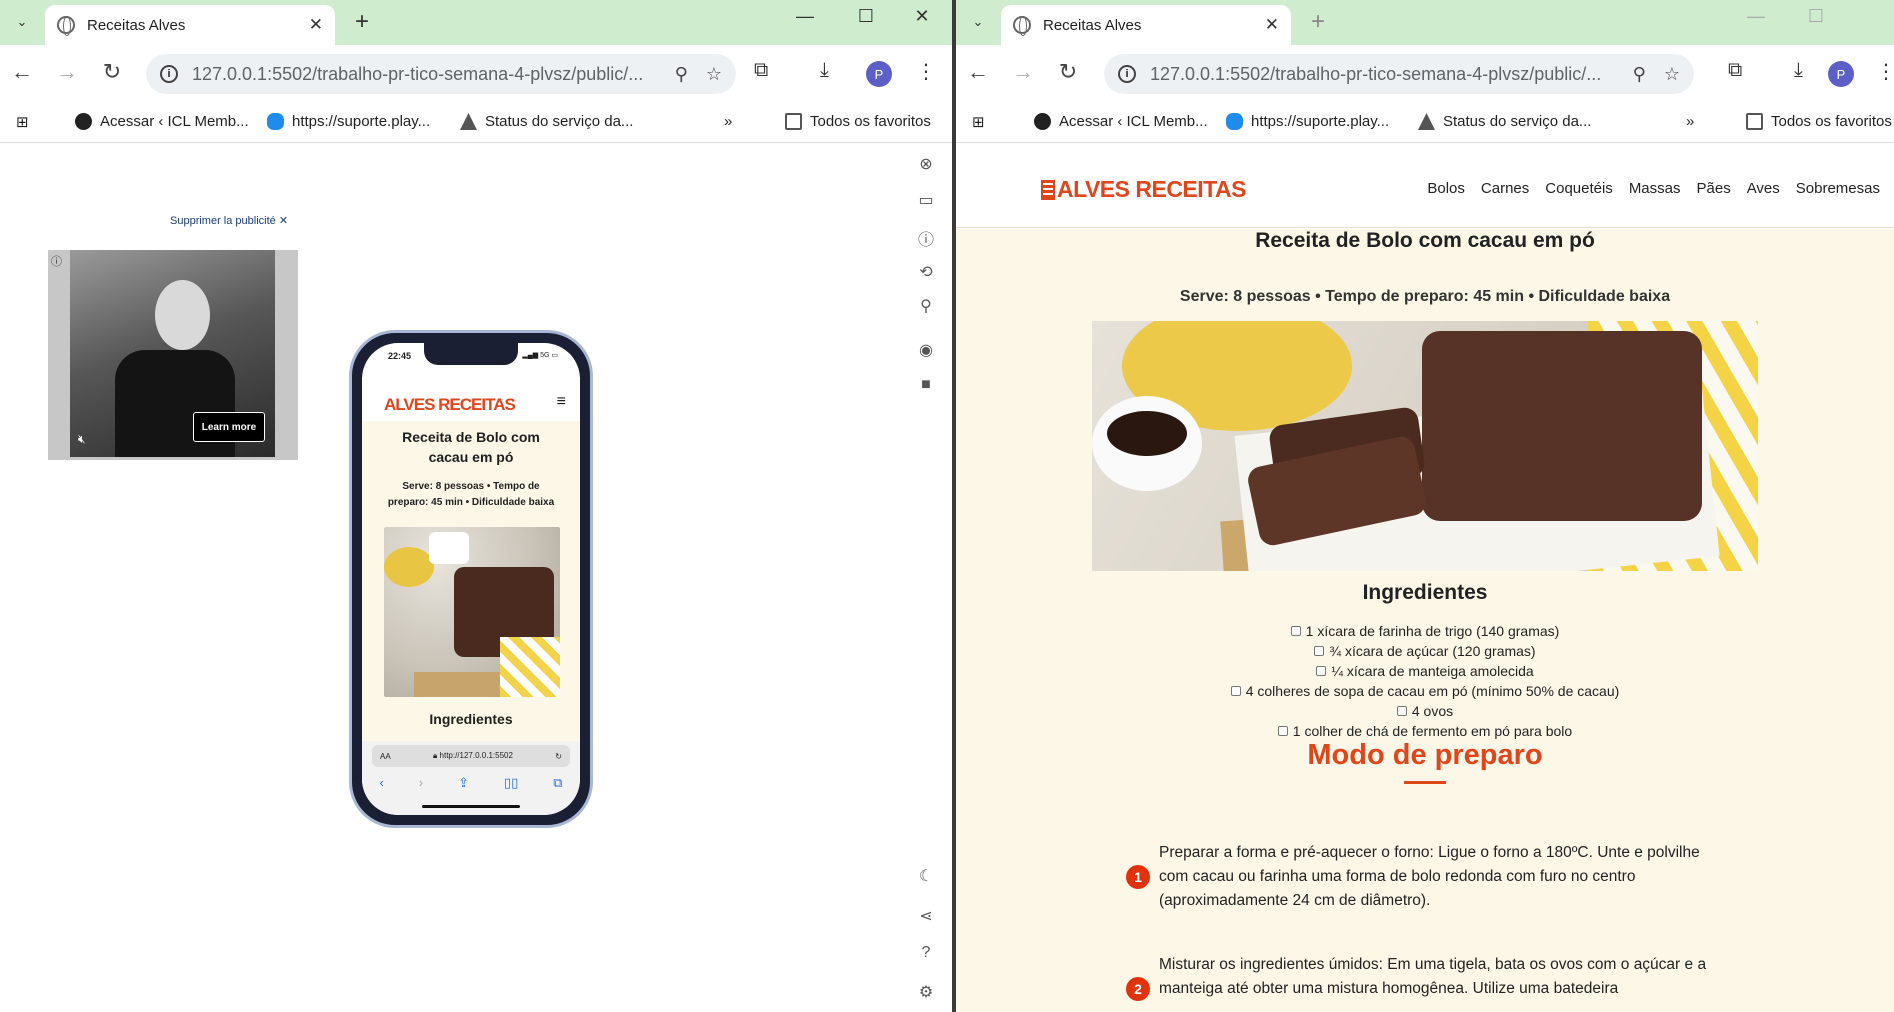  Describe the element at coordinates (173, 355) in the screenshot. I see `ad-banner: ⓘ 🔇︎ Learn more` at that location.